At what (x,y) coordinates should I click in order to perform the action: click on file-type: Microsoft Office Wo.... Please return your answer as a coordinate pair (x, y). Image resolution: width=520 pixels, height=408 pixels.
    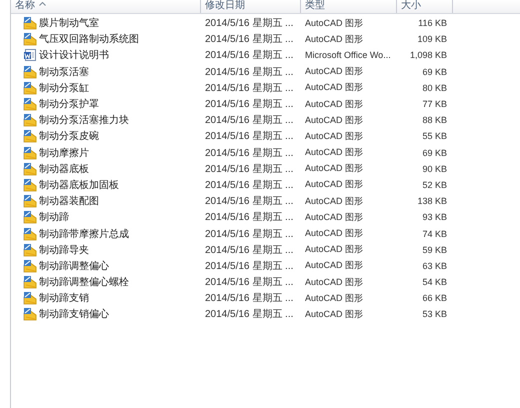
    Looking at the image, I should click on (348, 55).